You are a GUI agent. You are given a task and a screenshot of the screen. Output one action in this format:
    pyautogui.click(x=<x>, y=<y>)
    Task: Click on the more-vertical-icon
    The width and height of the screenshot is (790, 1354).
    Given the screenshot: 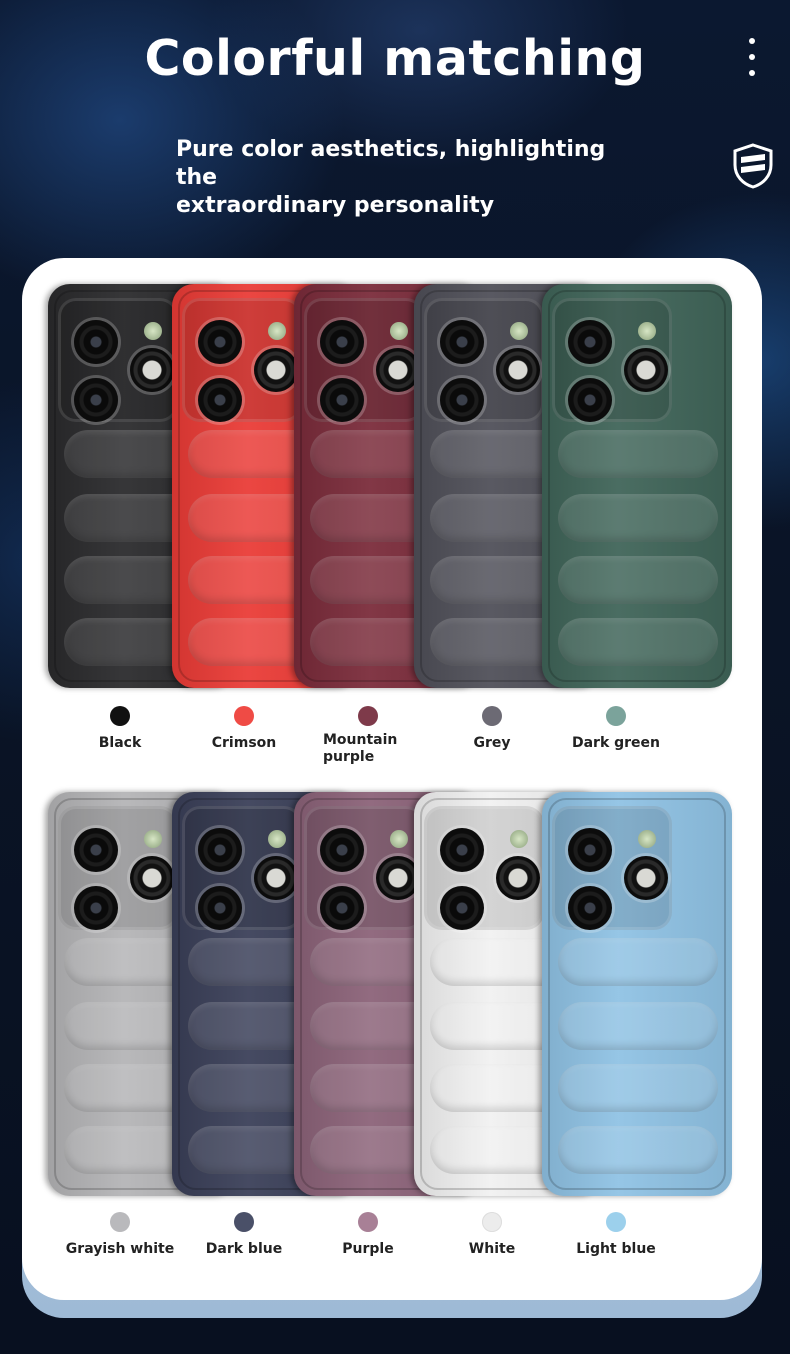 What is the action you would take?
    pyautogui.click(x=752, y=64)
    